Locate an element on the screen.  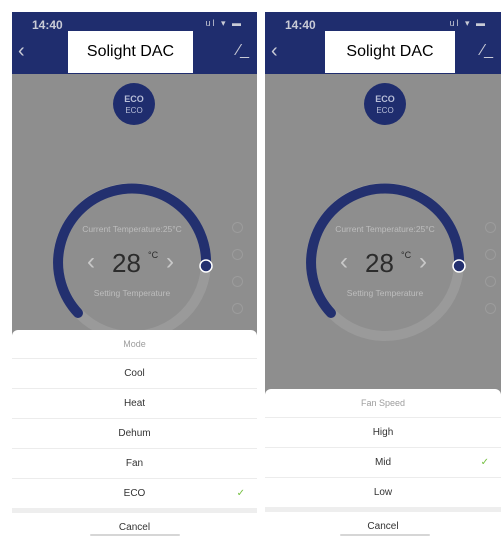
fan-option-high: High is located at coordinates (383, 433).